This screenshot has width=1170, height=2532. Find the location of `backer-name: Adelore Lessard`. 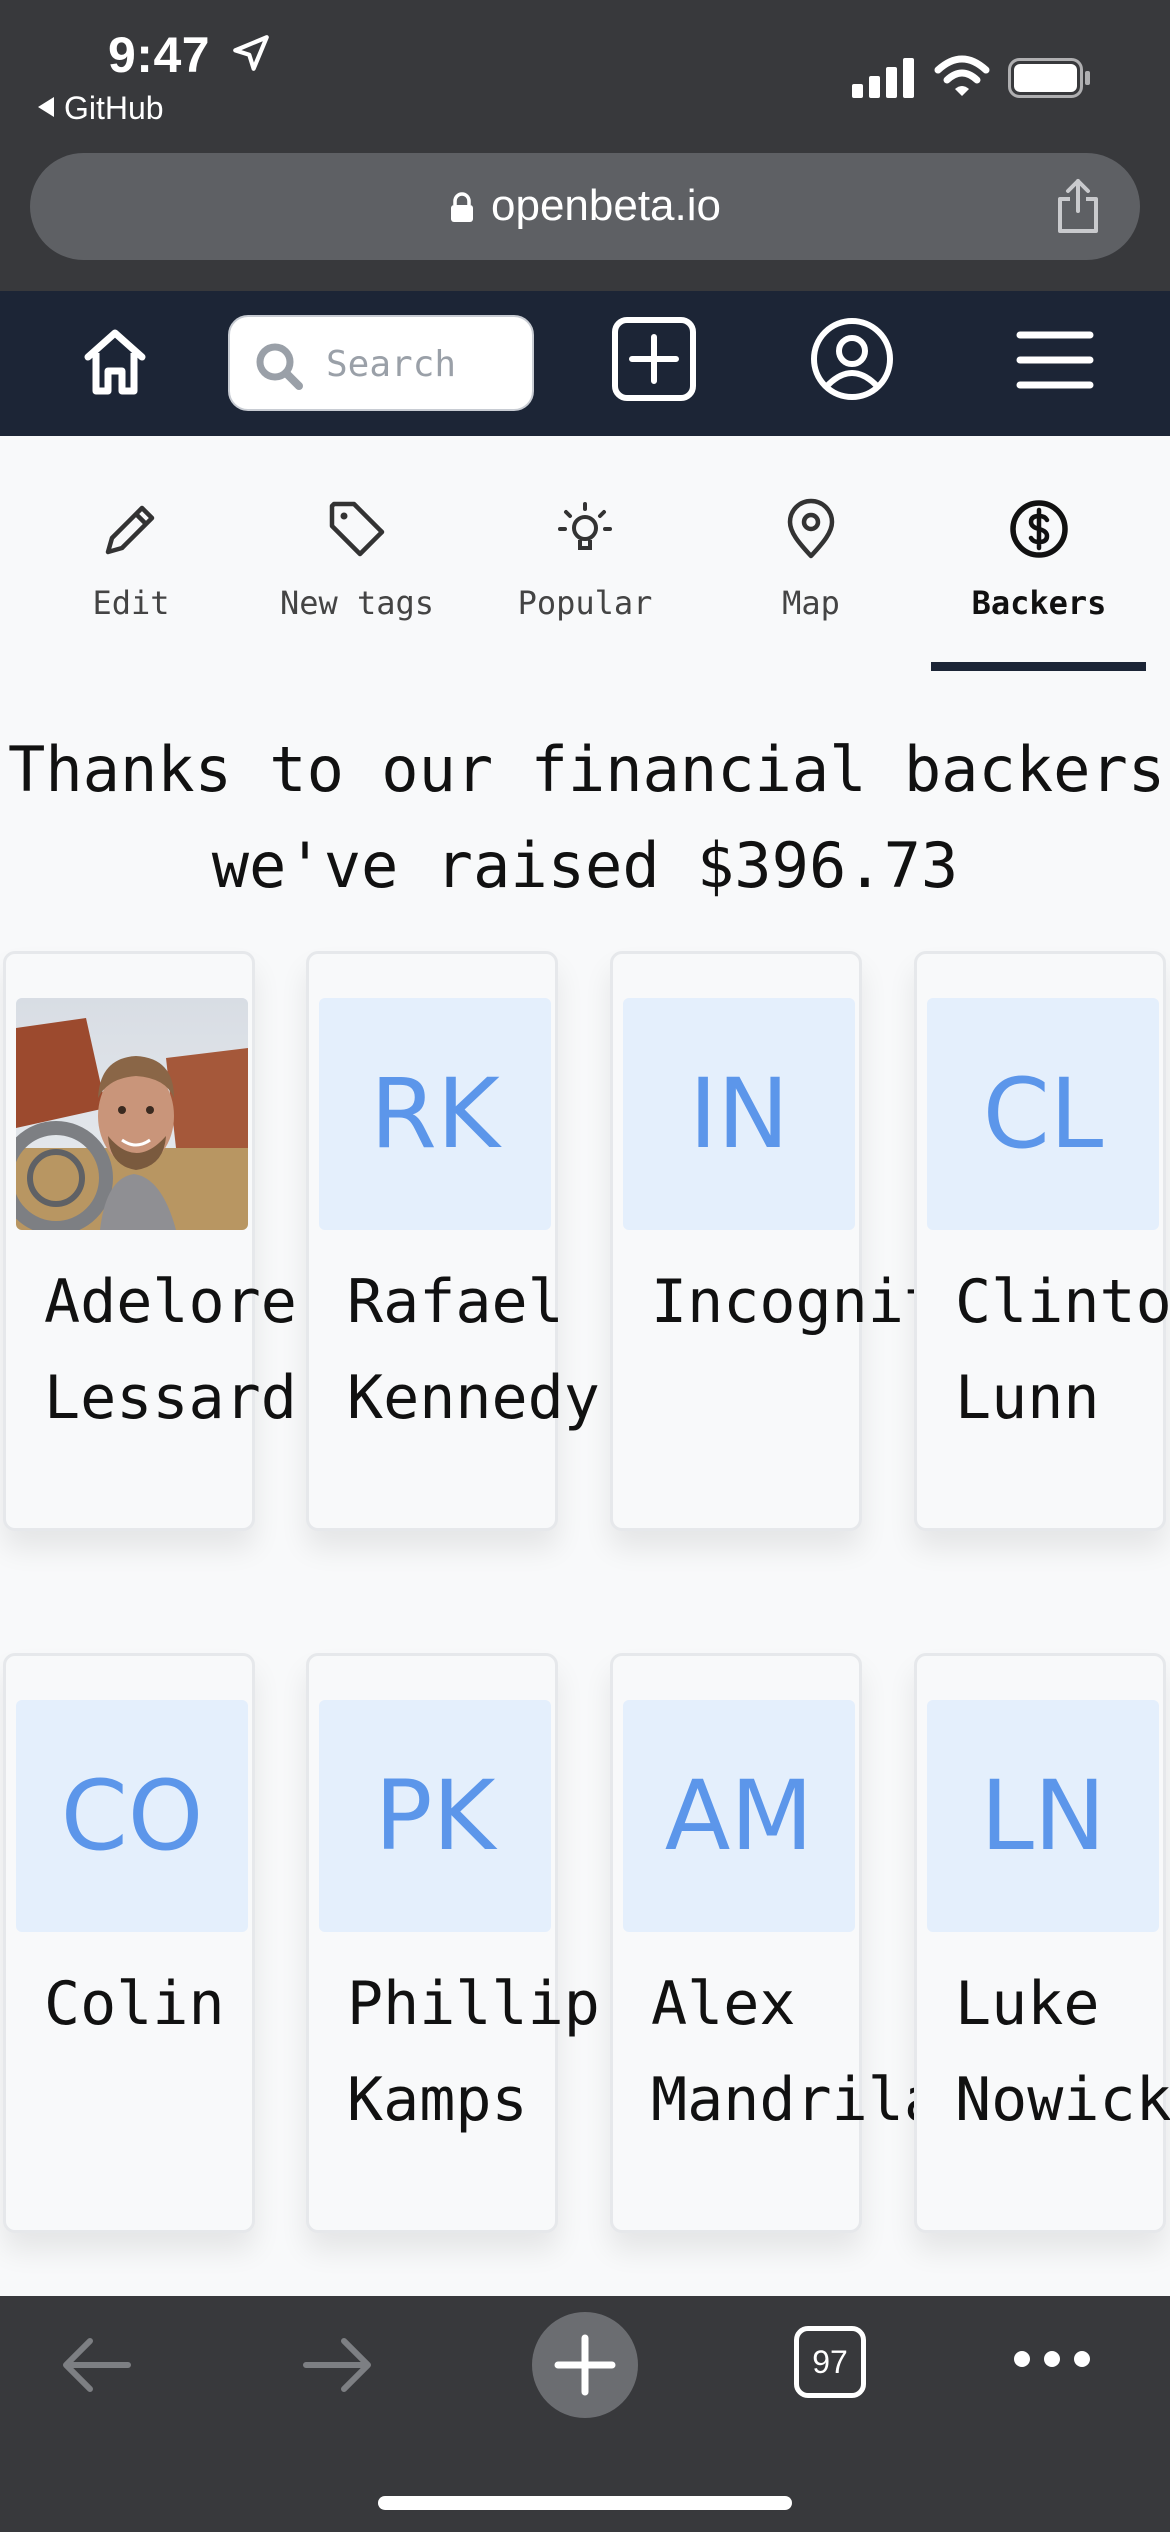

backer-name: Adelore Lessard is located at coordinates (170, 1350).